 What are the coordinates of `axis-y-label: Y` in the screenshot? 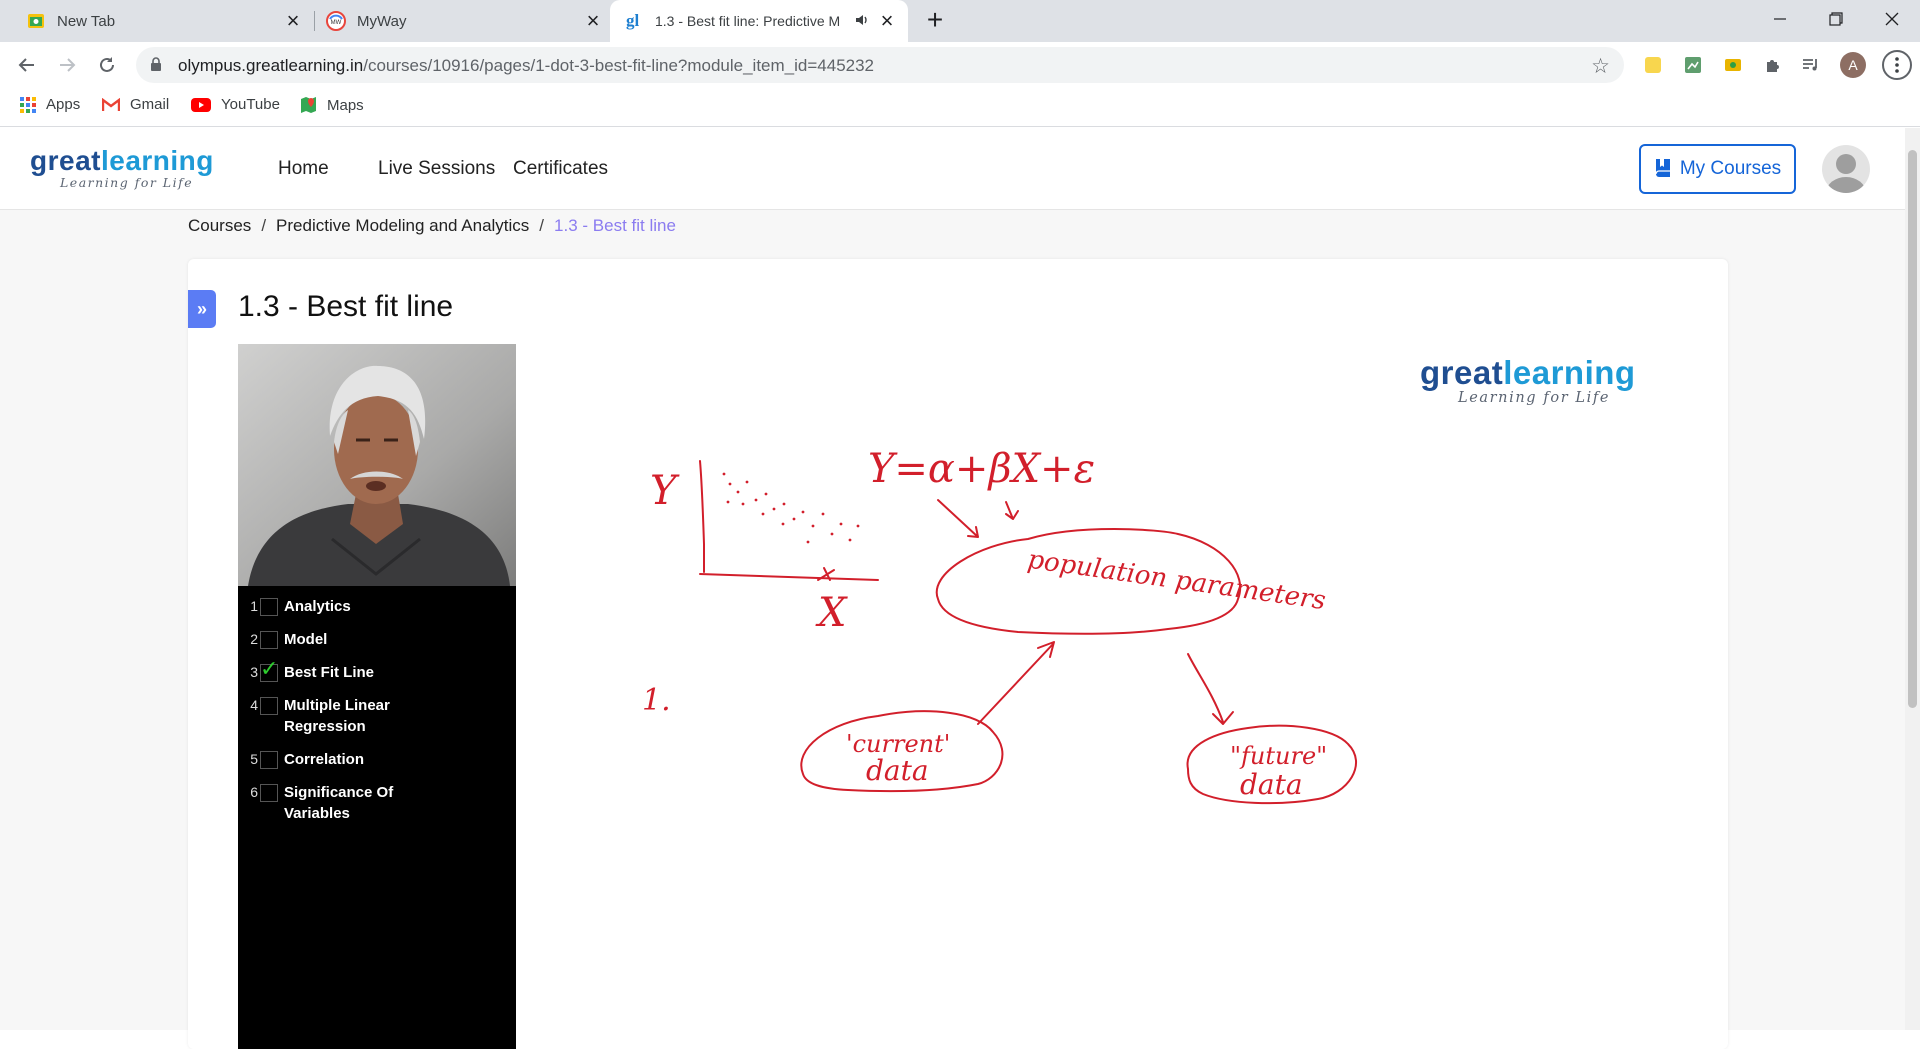 It's located at (665, 491).